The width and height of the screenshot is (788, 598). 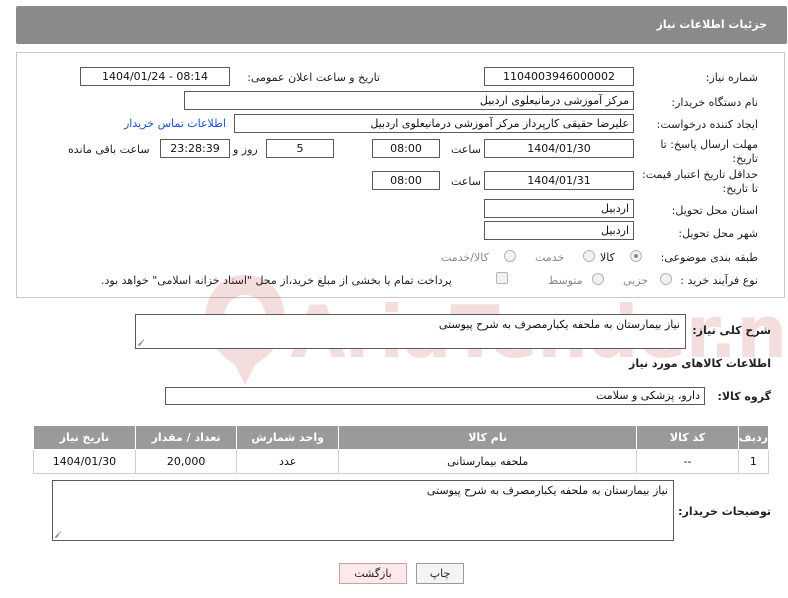 I want to click on delivery-city-field: اردبیل, so click(x=559, y=230).